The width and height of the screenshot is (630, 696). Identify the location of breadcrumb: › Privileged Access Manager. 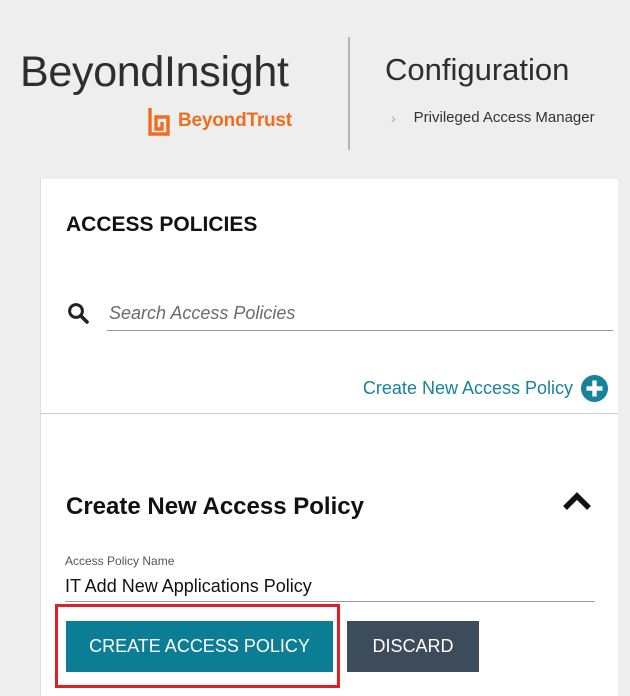
(493, 117).